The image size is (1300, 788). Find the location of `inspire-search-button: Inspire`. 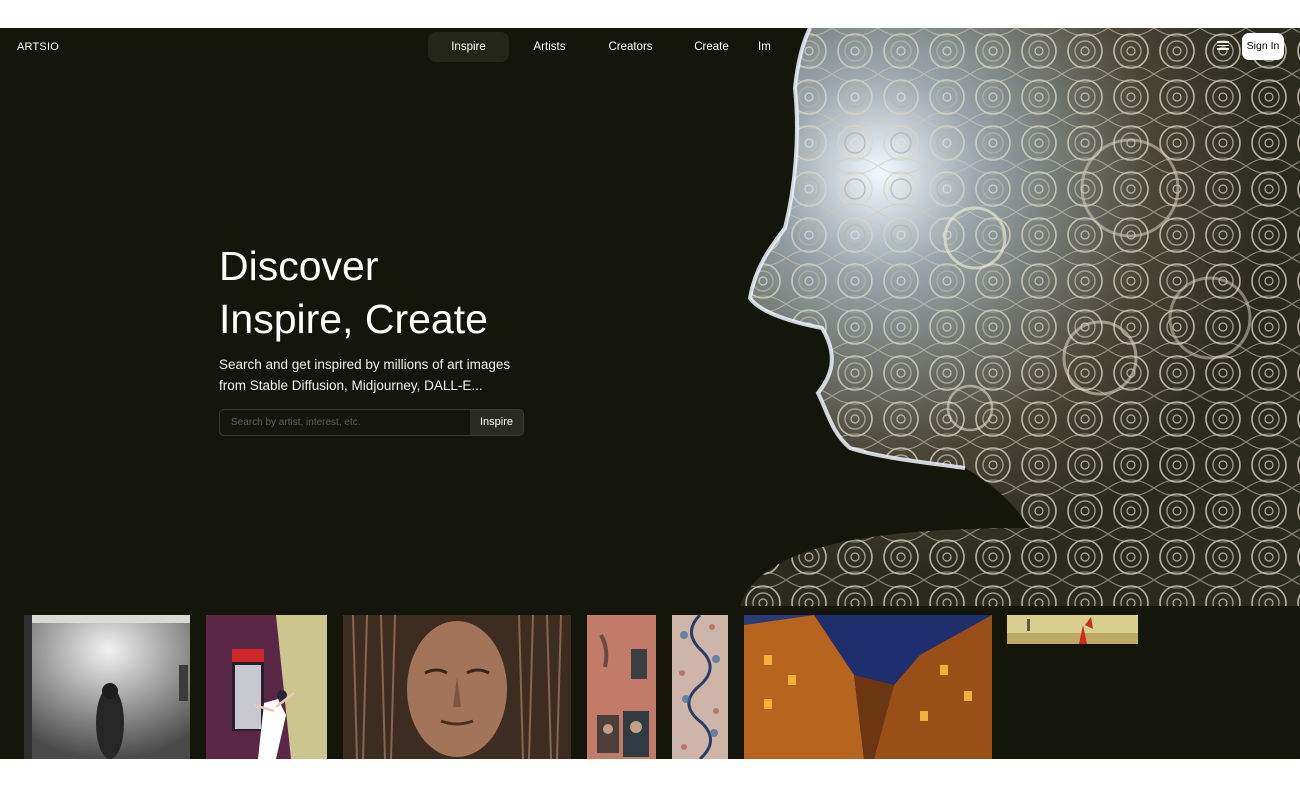

inspire-search-button: Inspire is located at coordinates (496, 422).